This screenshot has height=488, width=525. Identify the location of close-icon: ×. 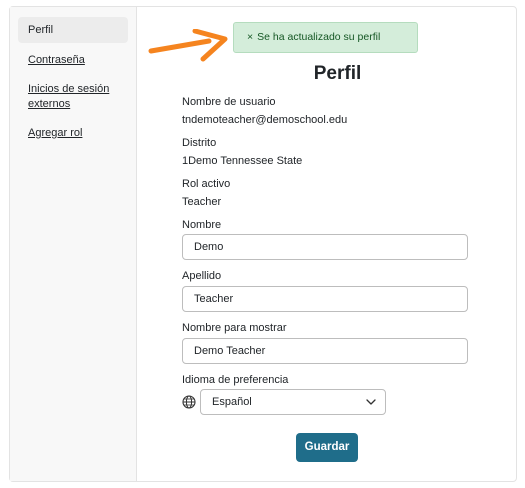
(250, 37).